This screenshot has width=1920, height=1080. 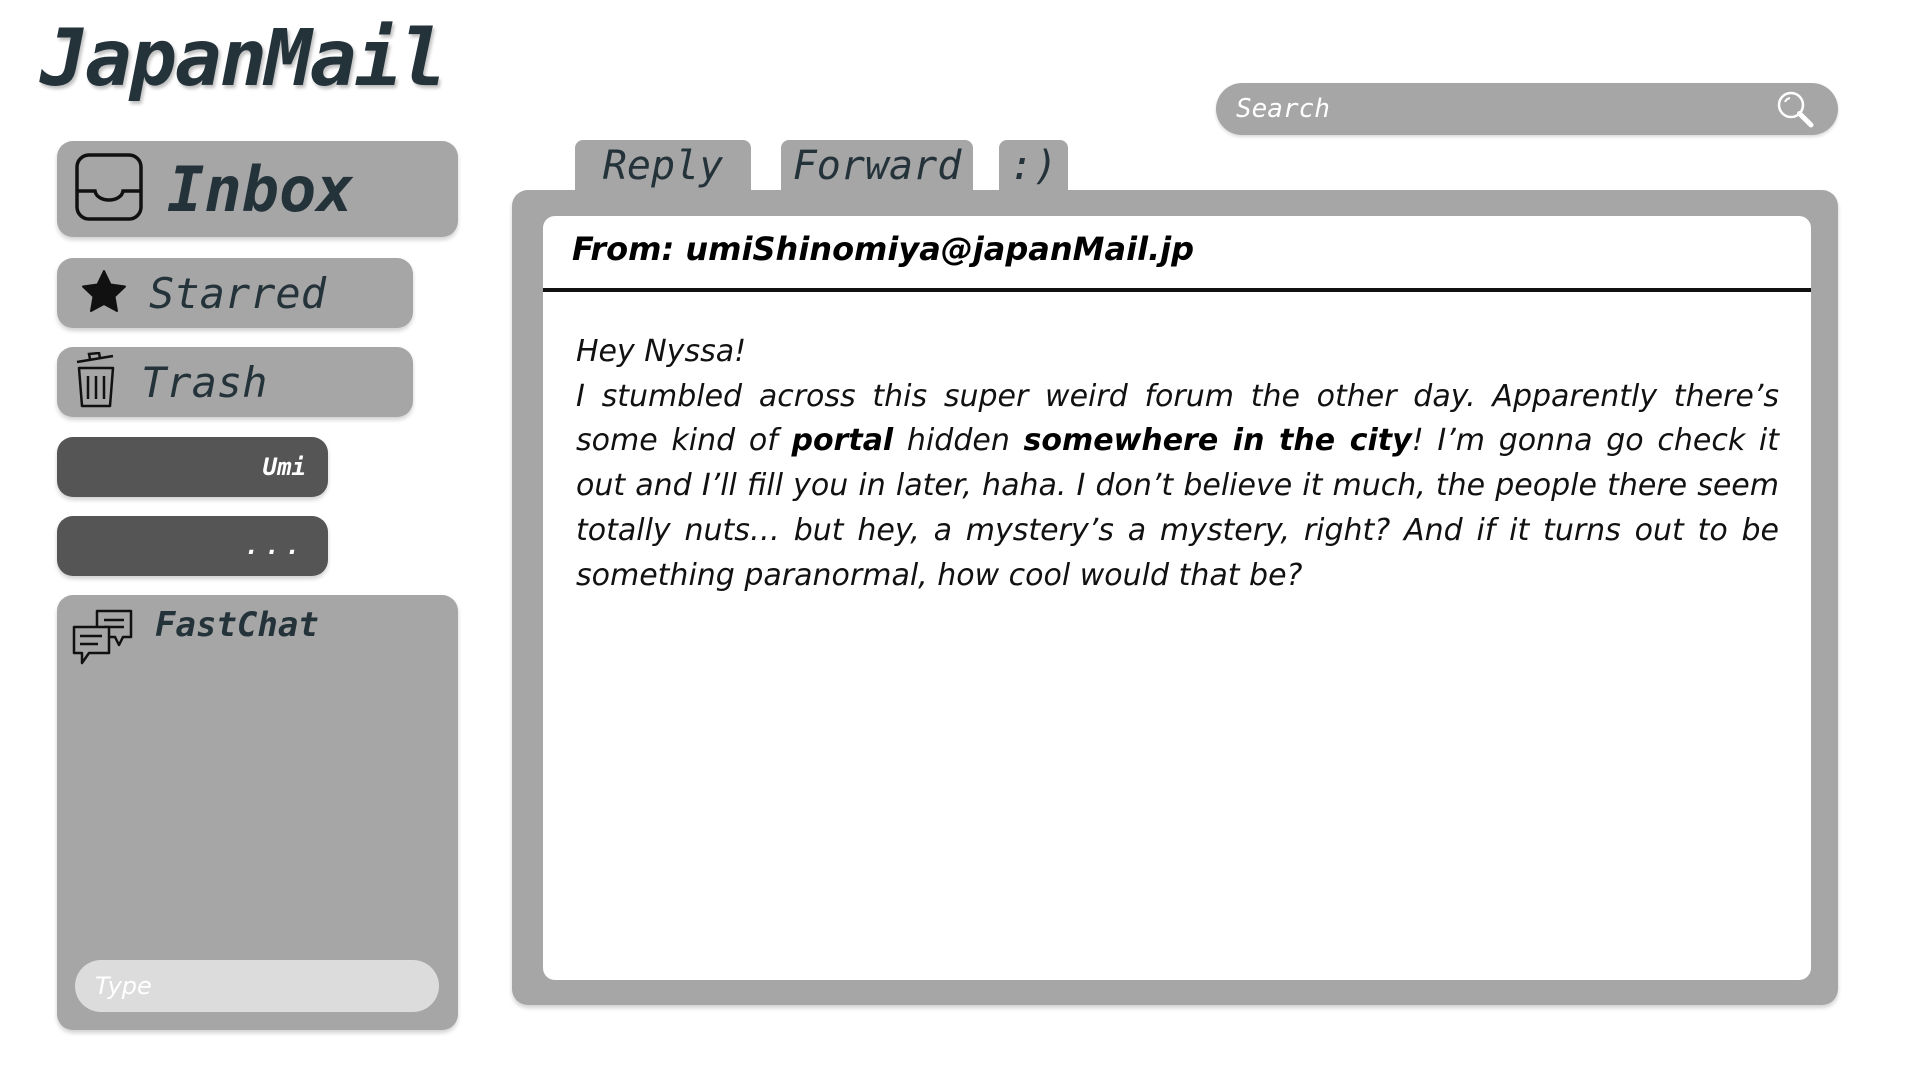 I want to click on sidebar-item-trash: Trash, so click(x=235, y=382).